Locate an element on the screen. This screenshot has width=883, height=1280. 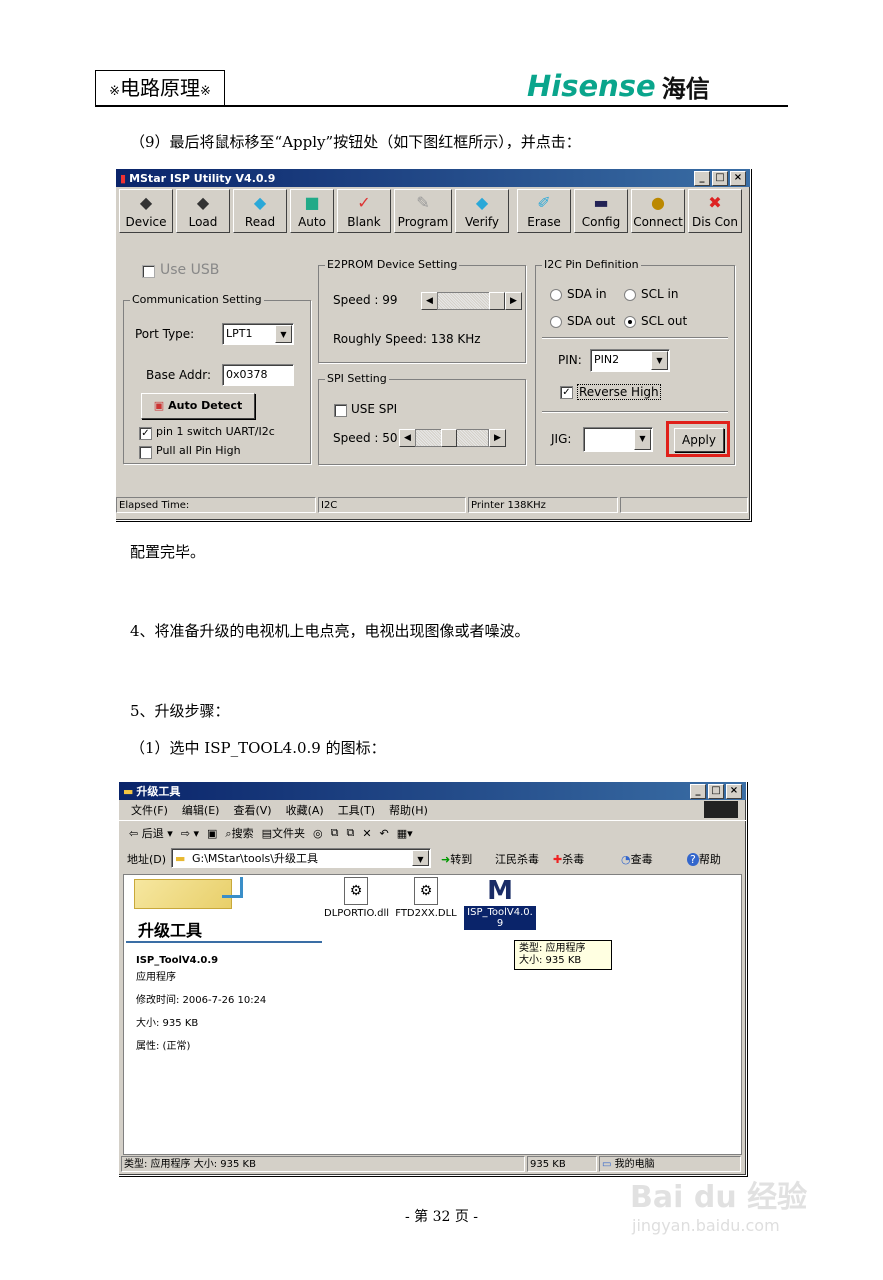
blank-icon: ✓ is located at coordinates (364, 202).